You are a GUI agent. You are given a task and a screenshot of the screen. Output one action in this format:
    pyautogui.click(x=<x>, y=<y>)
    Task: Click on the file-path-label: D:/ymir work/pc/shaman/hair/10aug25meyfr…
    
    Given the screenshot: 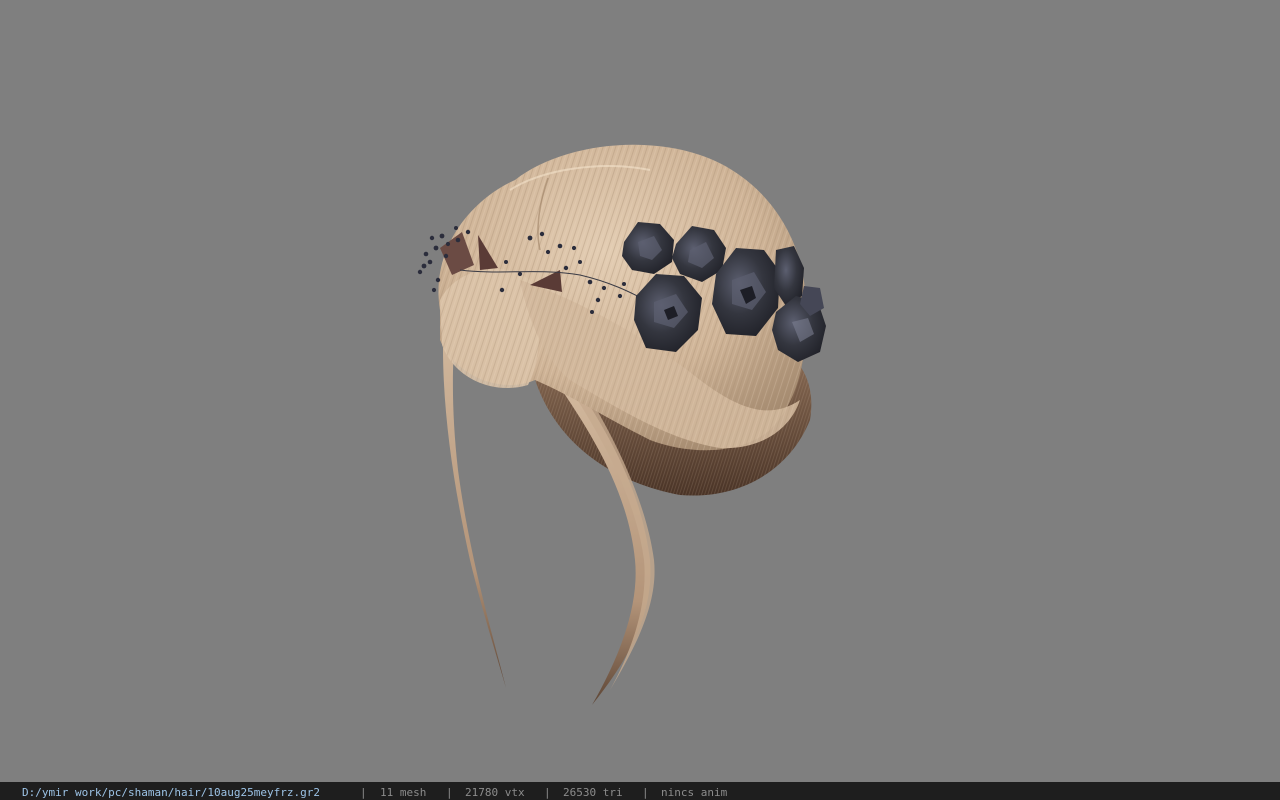 What is the action you would take?
    pyautogui.click(x=171, y=792)
    